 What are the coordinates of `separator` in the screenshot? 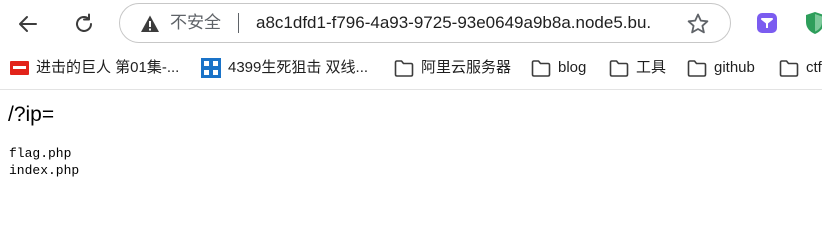 It's located at (238, 23).